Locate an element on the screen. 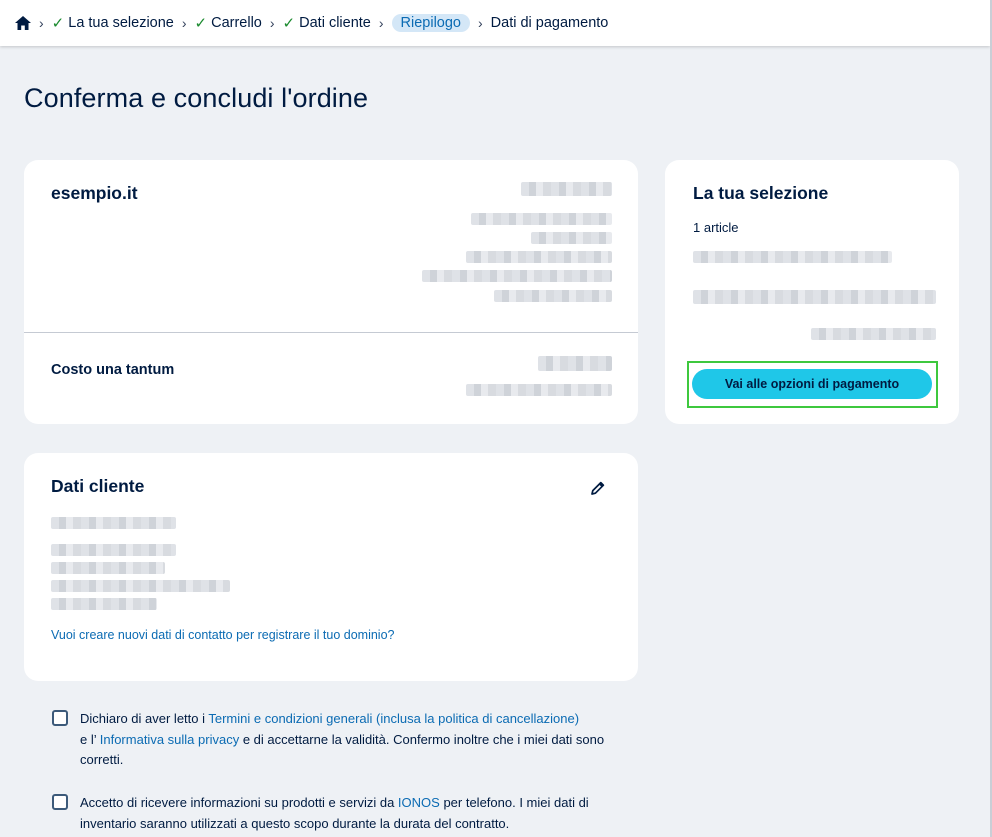  edit-pencil-icon is located at coordinates (598, 488).